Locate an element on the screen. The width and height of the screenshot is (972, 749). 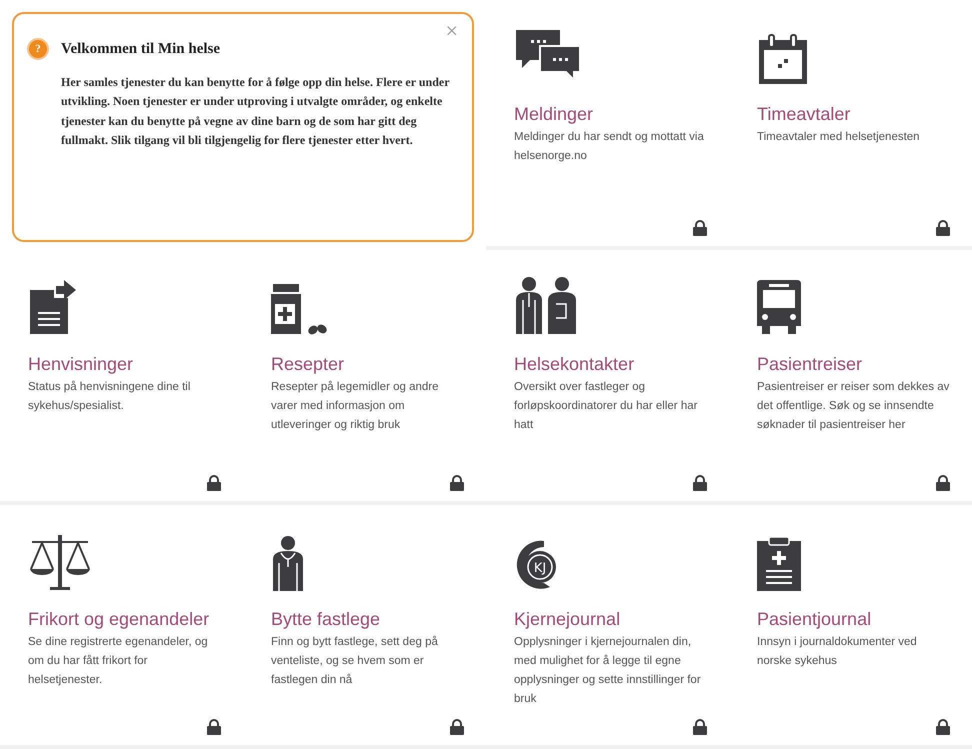
help-icon: ? is located at coordinates (38, 49).